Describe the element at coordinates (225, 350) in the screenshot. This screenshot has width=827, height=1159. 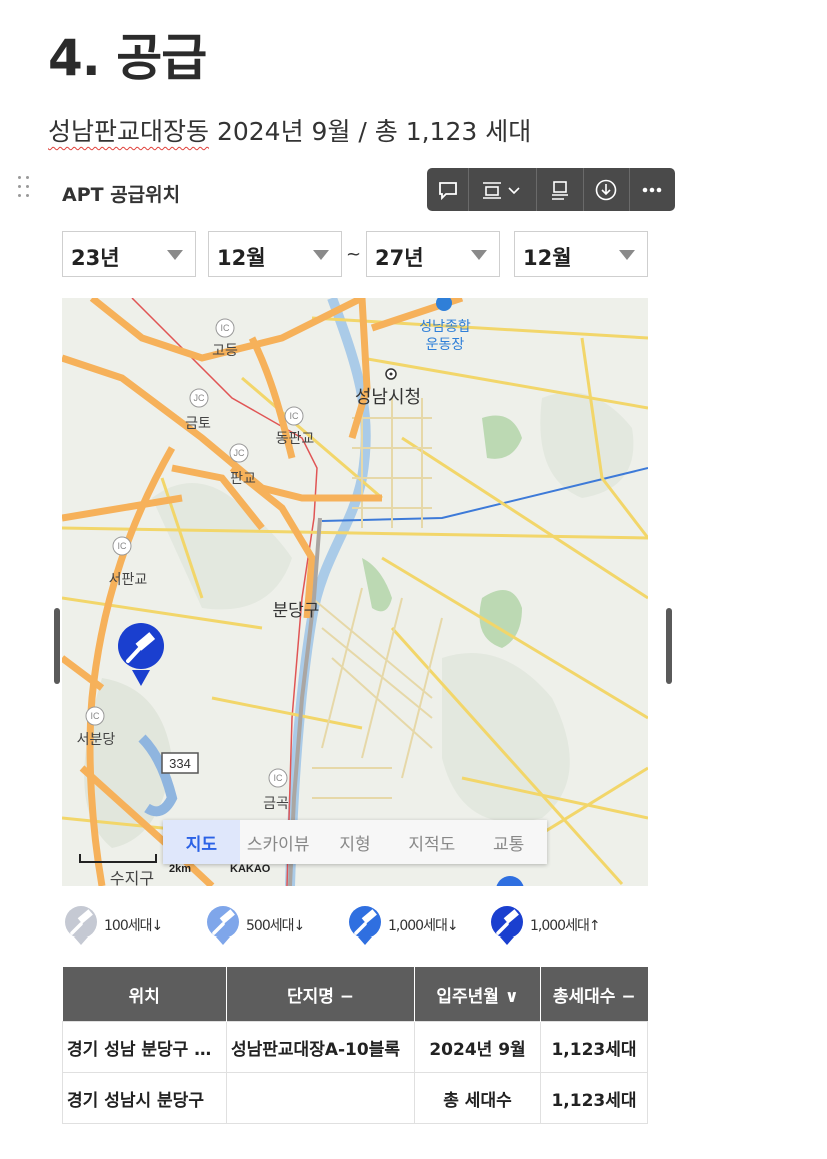
I see `map-label-godeung: 고등` at that location.